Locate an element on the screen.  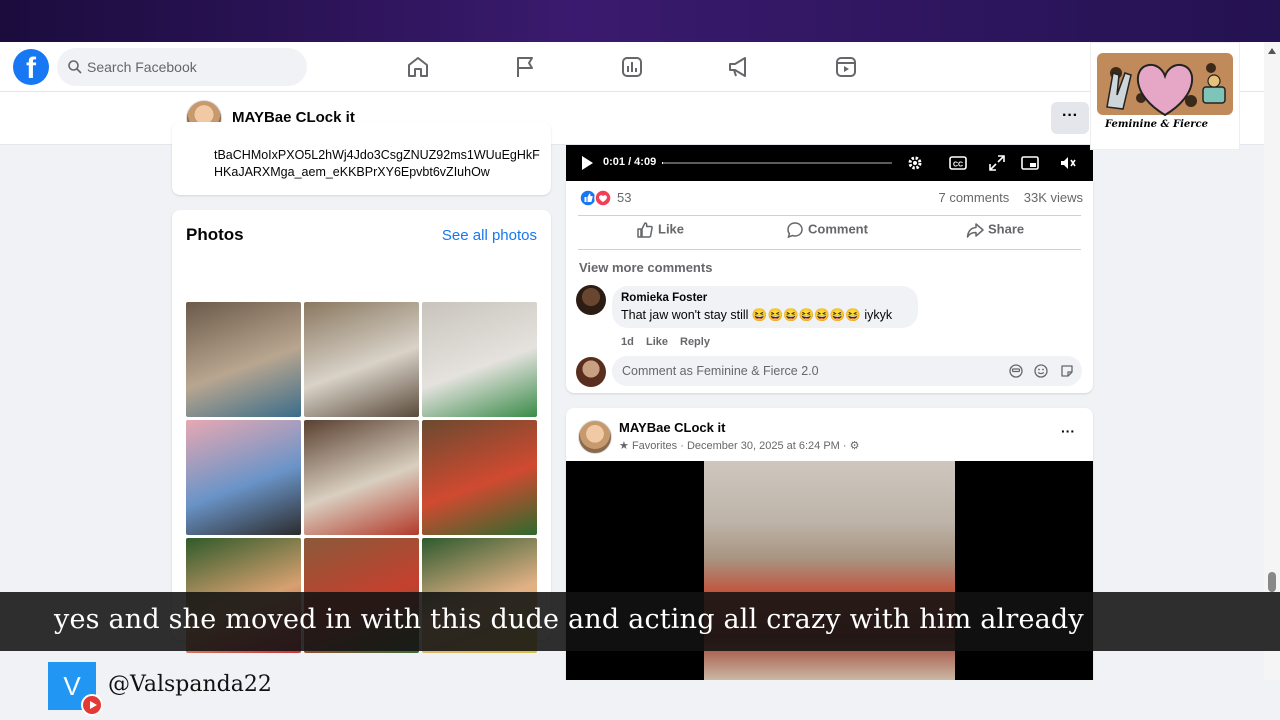
facebook-logo-icon: f is located at coordinates (31, 67).